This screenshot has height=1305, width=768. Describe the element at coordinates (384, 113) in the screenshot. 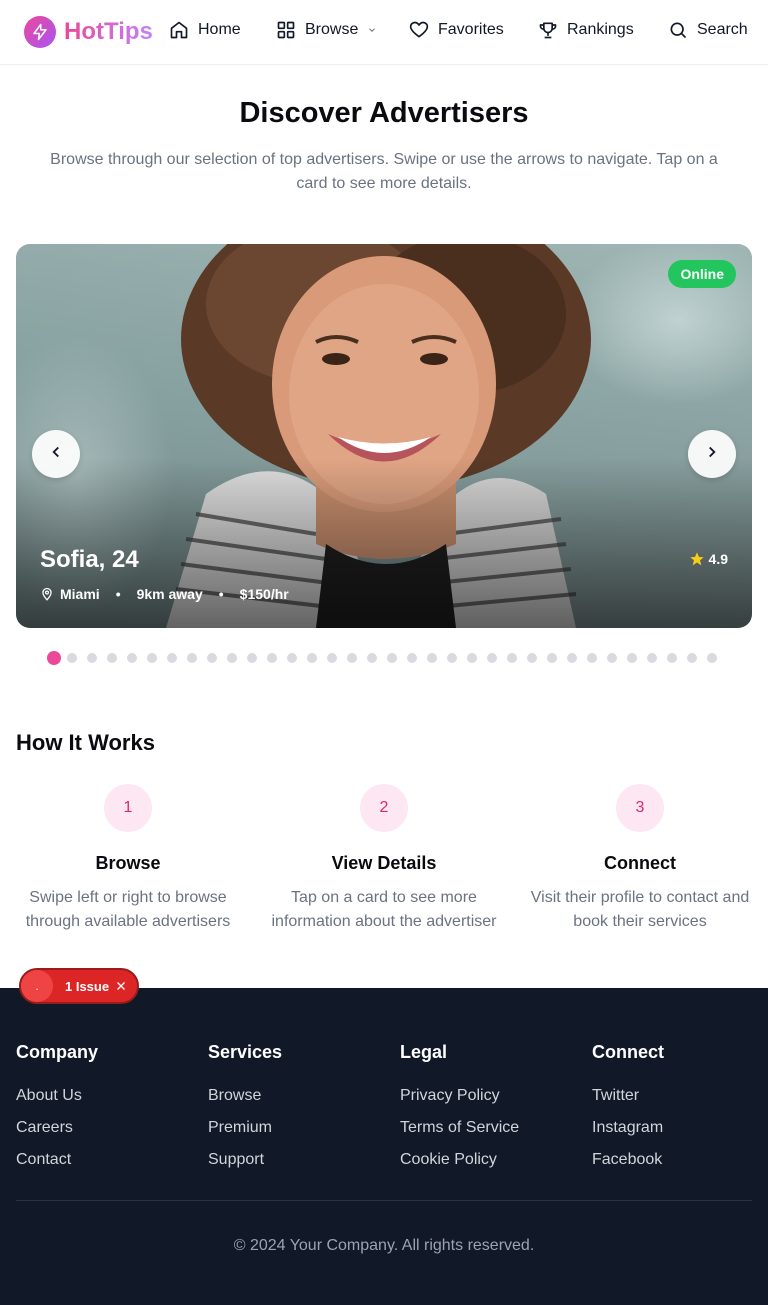

I see `page-title: Discover Advertisers` at that location.